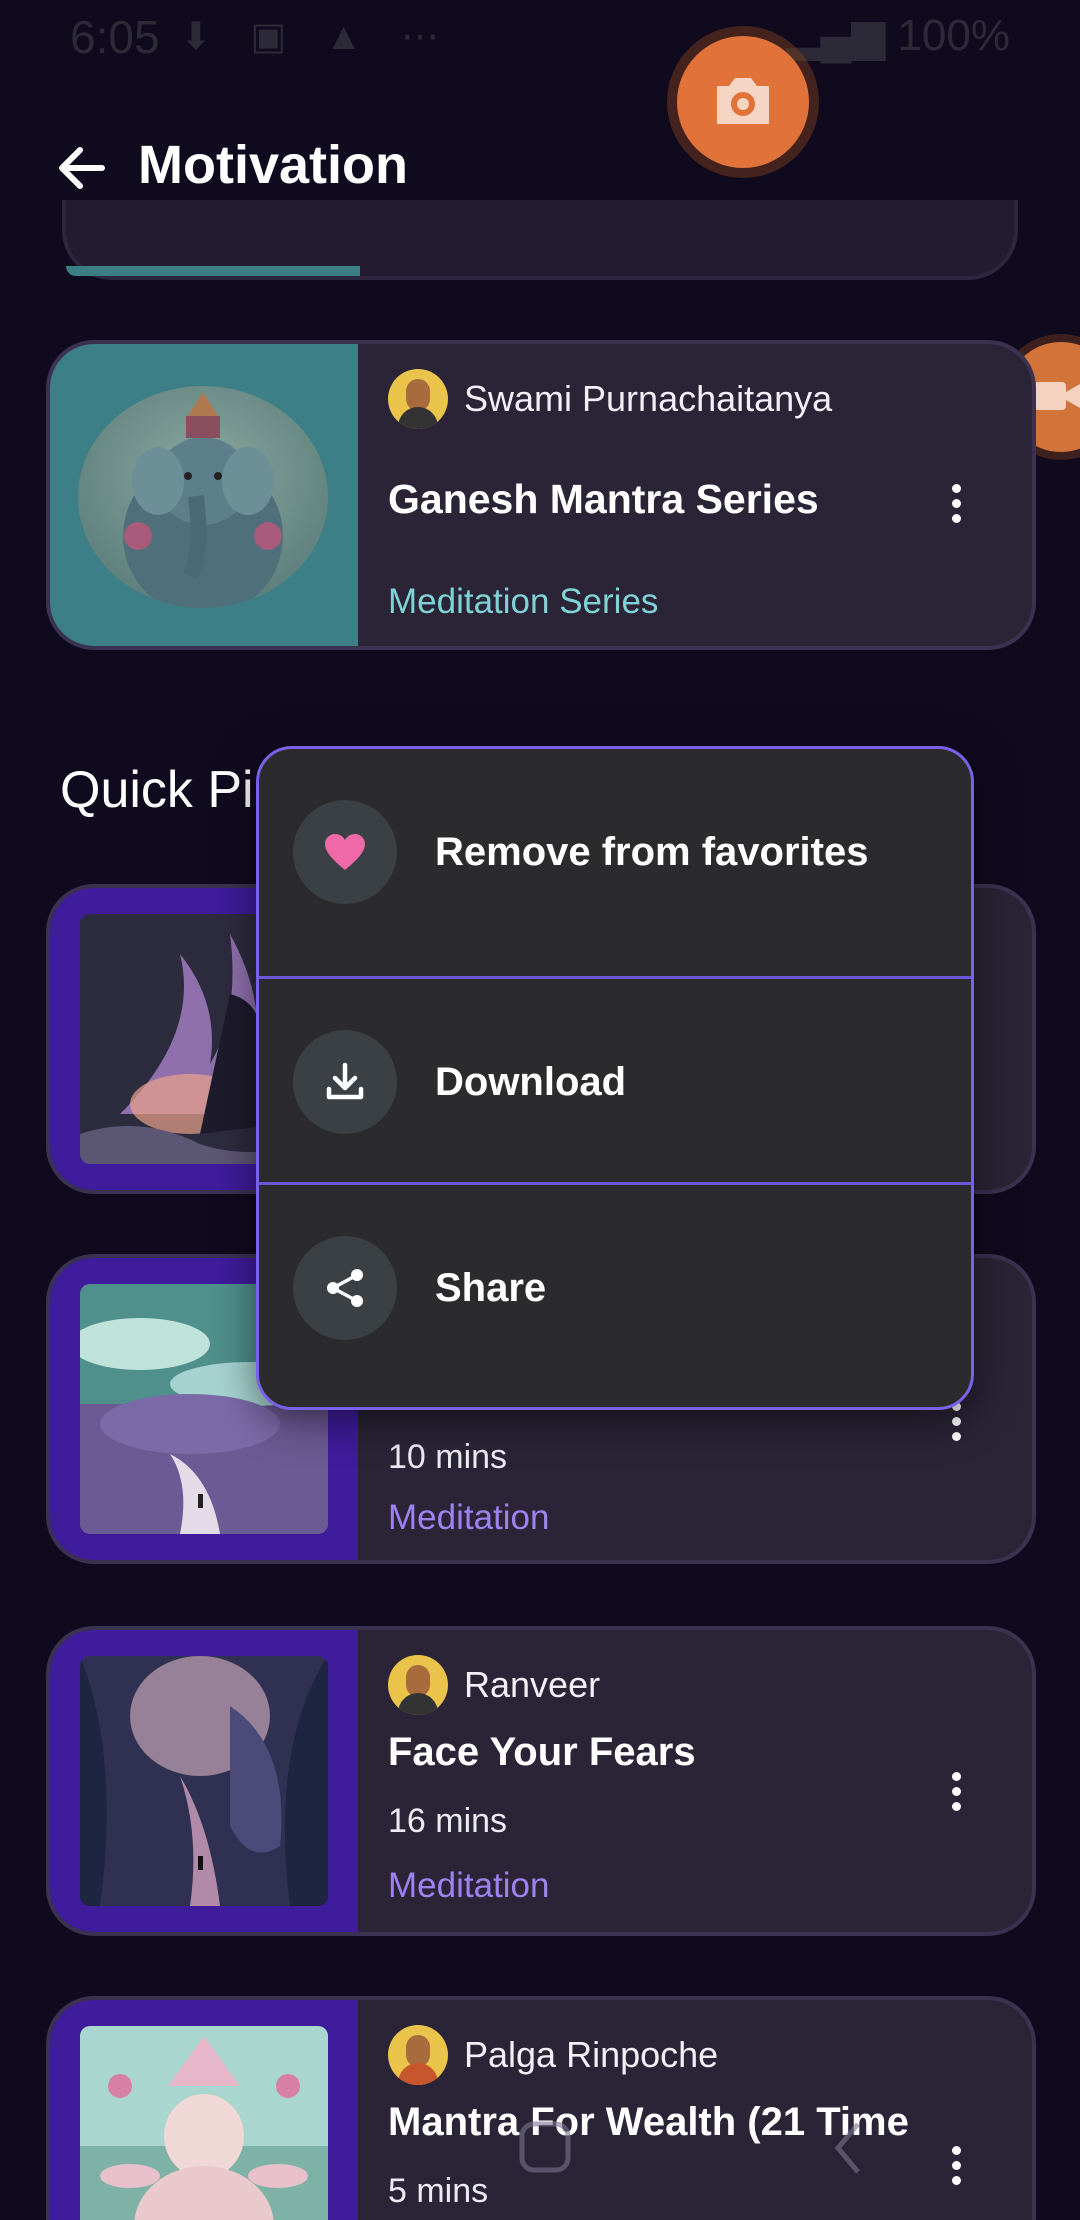 This screenshot has height=2220, width=1080. I want to click on battery-level: 100%, so click(953, 35).